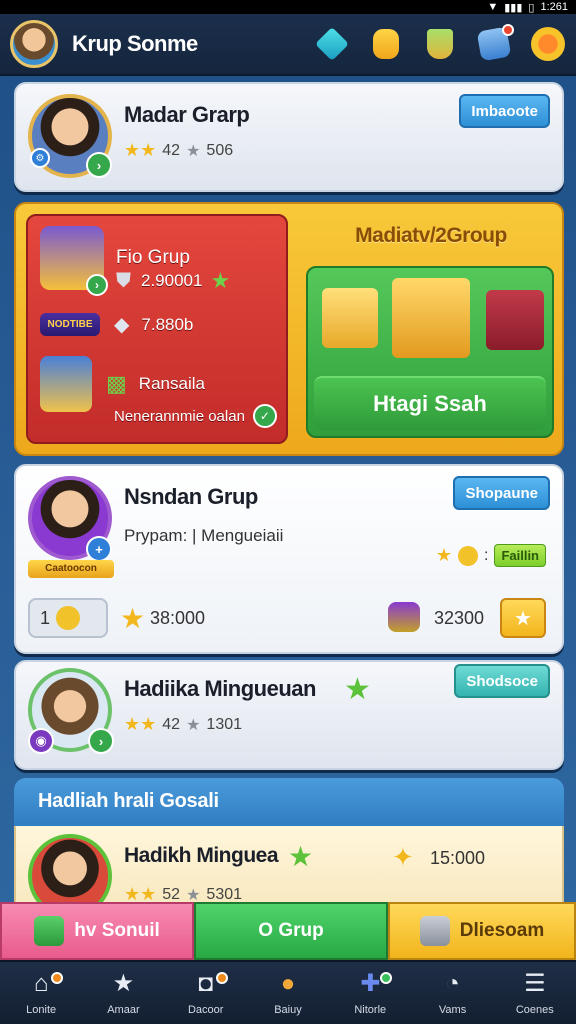 The width and height of the screenshot is (576, 1024). What do you see at coordinates (191, 496) in the screenshot?
I see `card-title: Nsndan Grup` at bounding box center [191, 496].